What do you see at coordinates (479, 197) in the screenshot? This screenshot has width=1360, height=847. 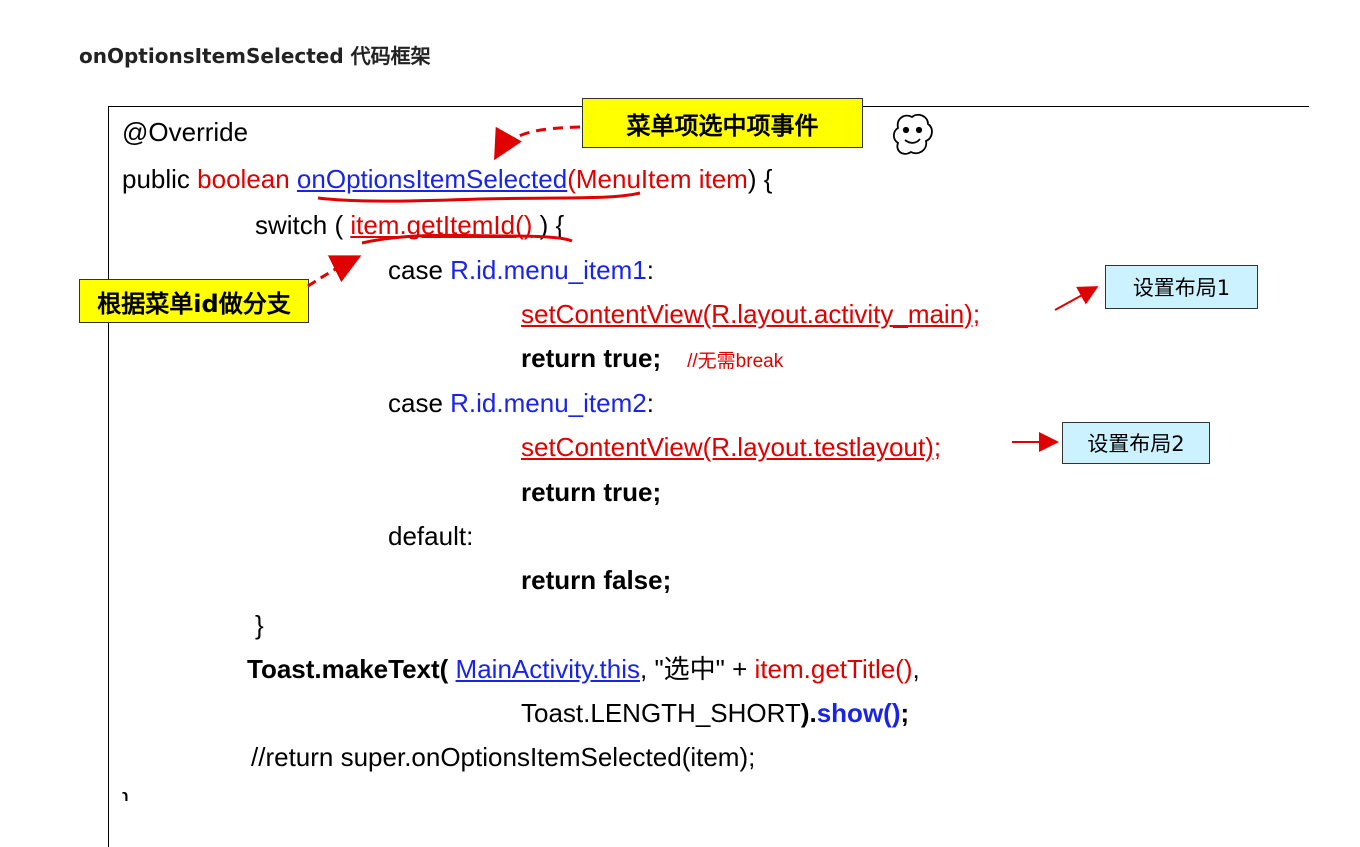 I see `handwritten-underline-method` at bounding box center [479, 197].